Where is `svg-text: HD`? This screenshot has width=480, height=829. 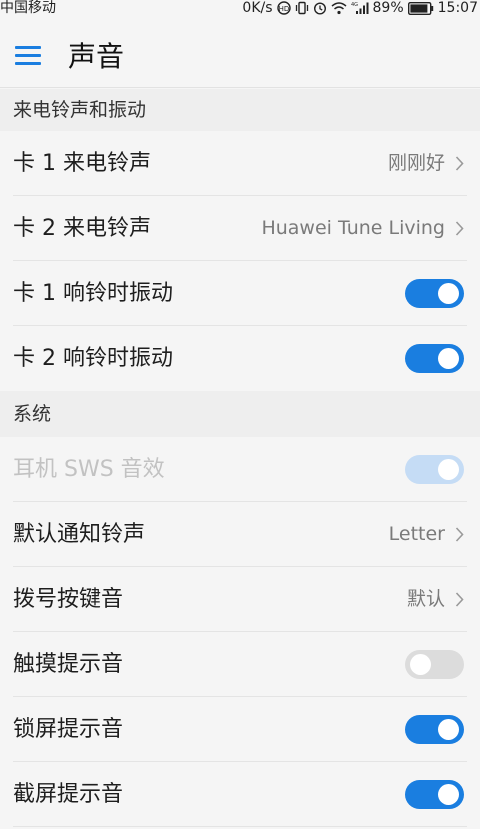 svg-text: HD is located at coordinates (283, 9).